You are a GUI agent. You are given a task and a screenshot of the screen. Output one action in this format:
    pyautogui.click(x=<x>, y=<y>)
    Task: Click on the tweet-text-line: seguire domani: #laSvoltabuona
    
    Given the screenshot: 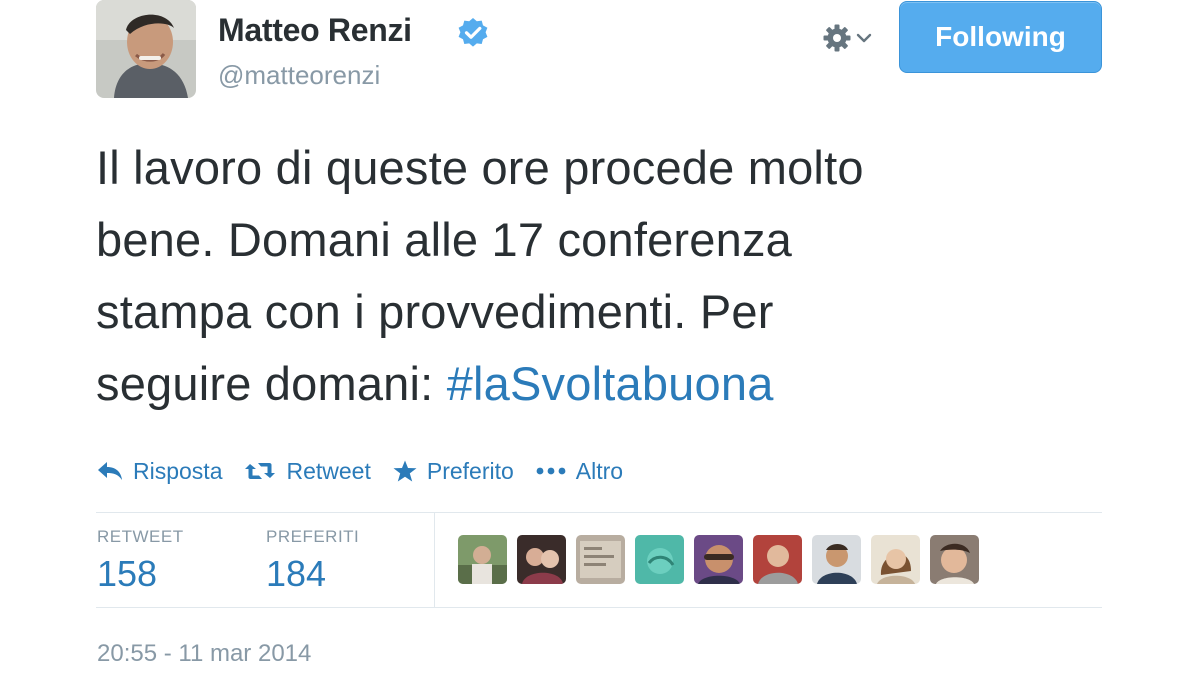 What is the action you would take?
    pyautogui.click(x=601, y=384)
    